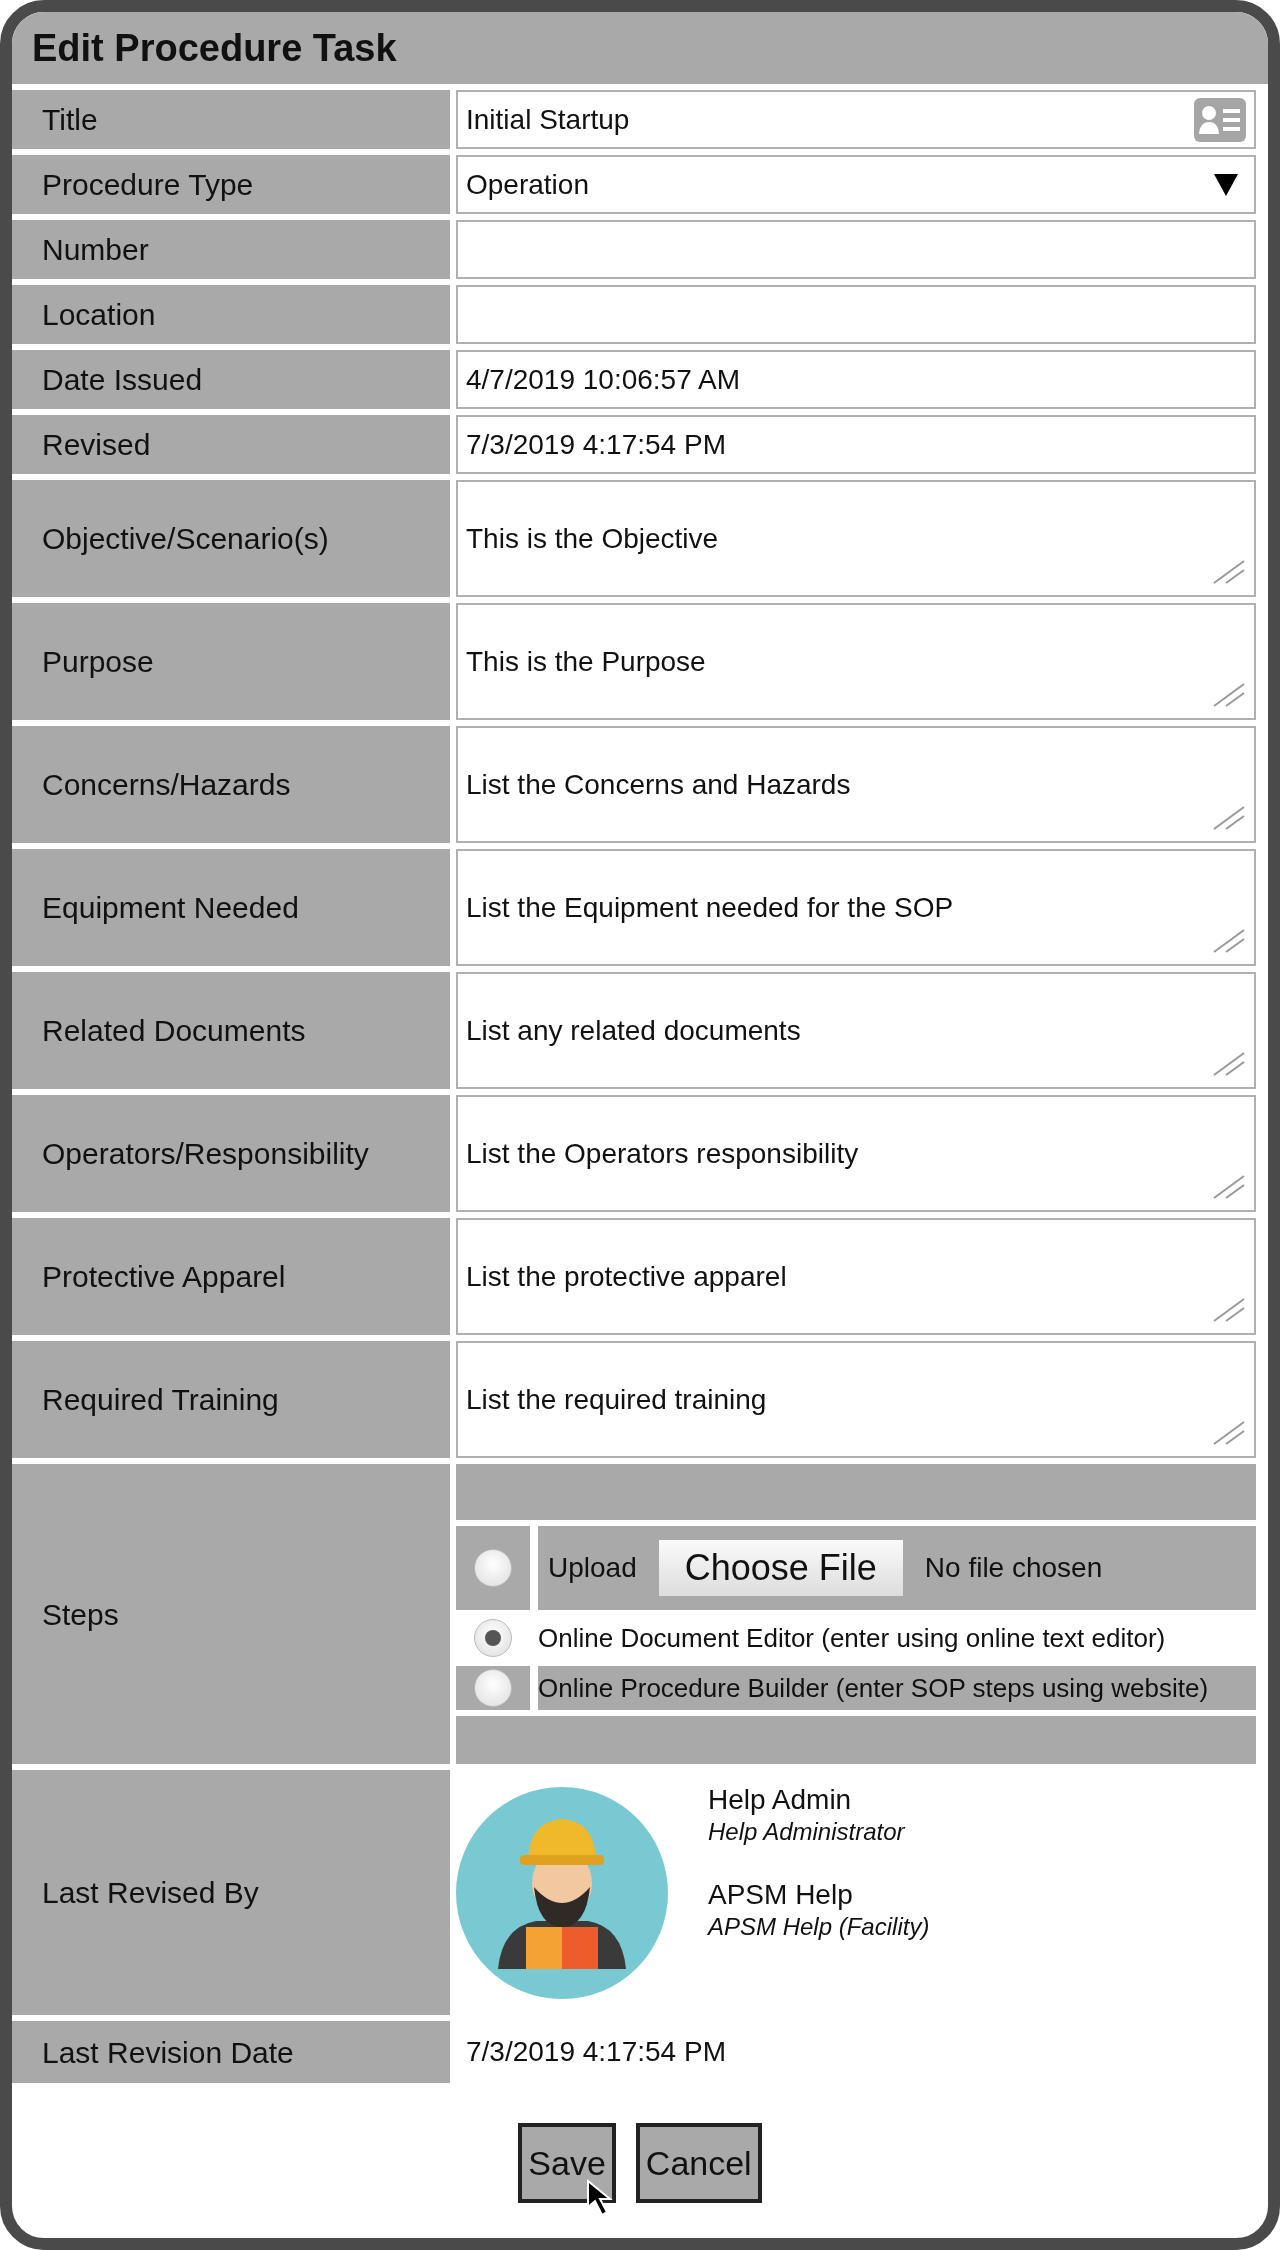  I want to click on option-label: Online Procedure Builder (enter SOP steps using website), so click(897, 1688).